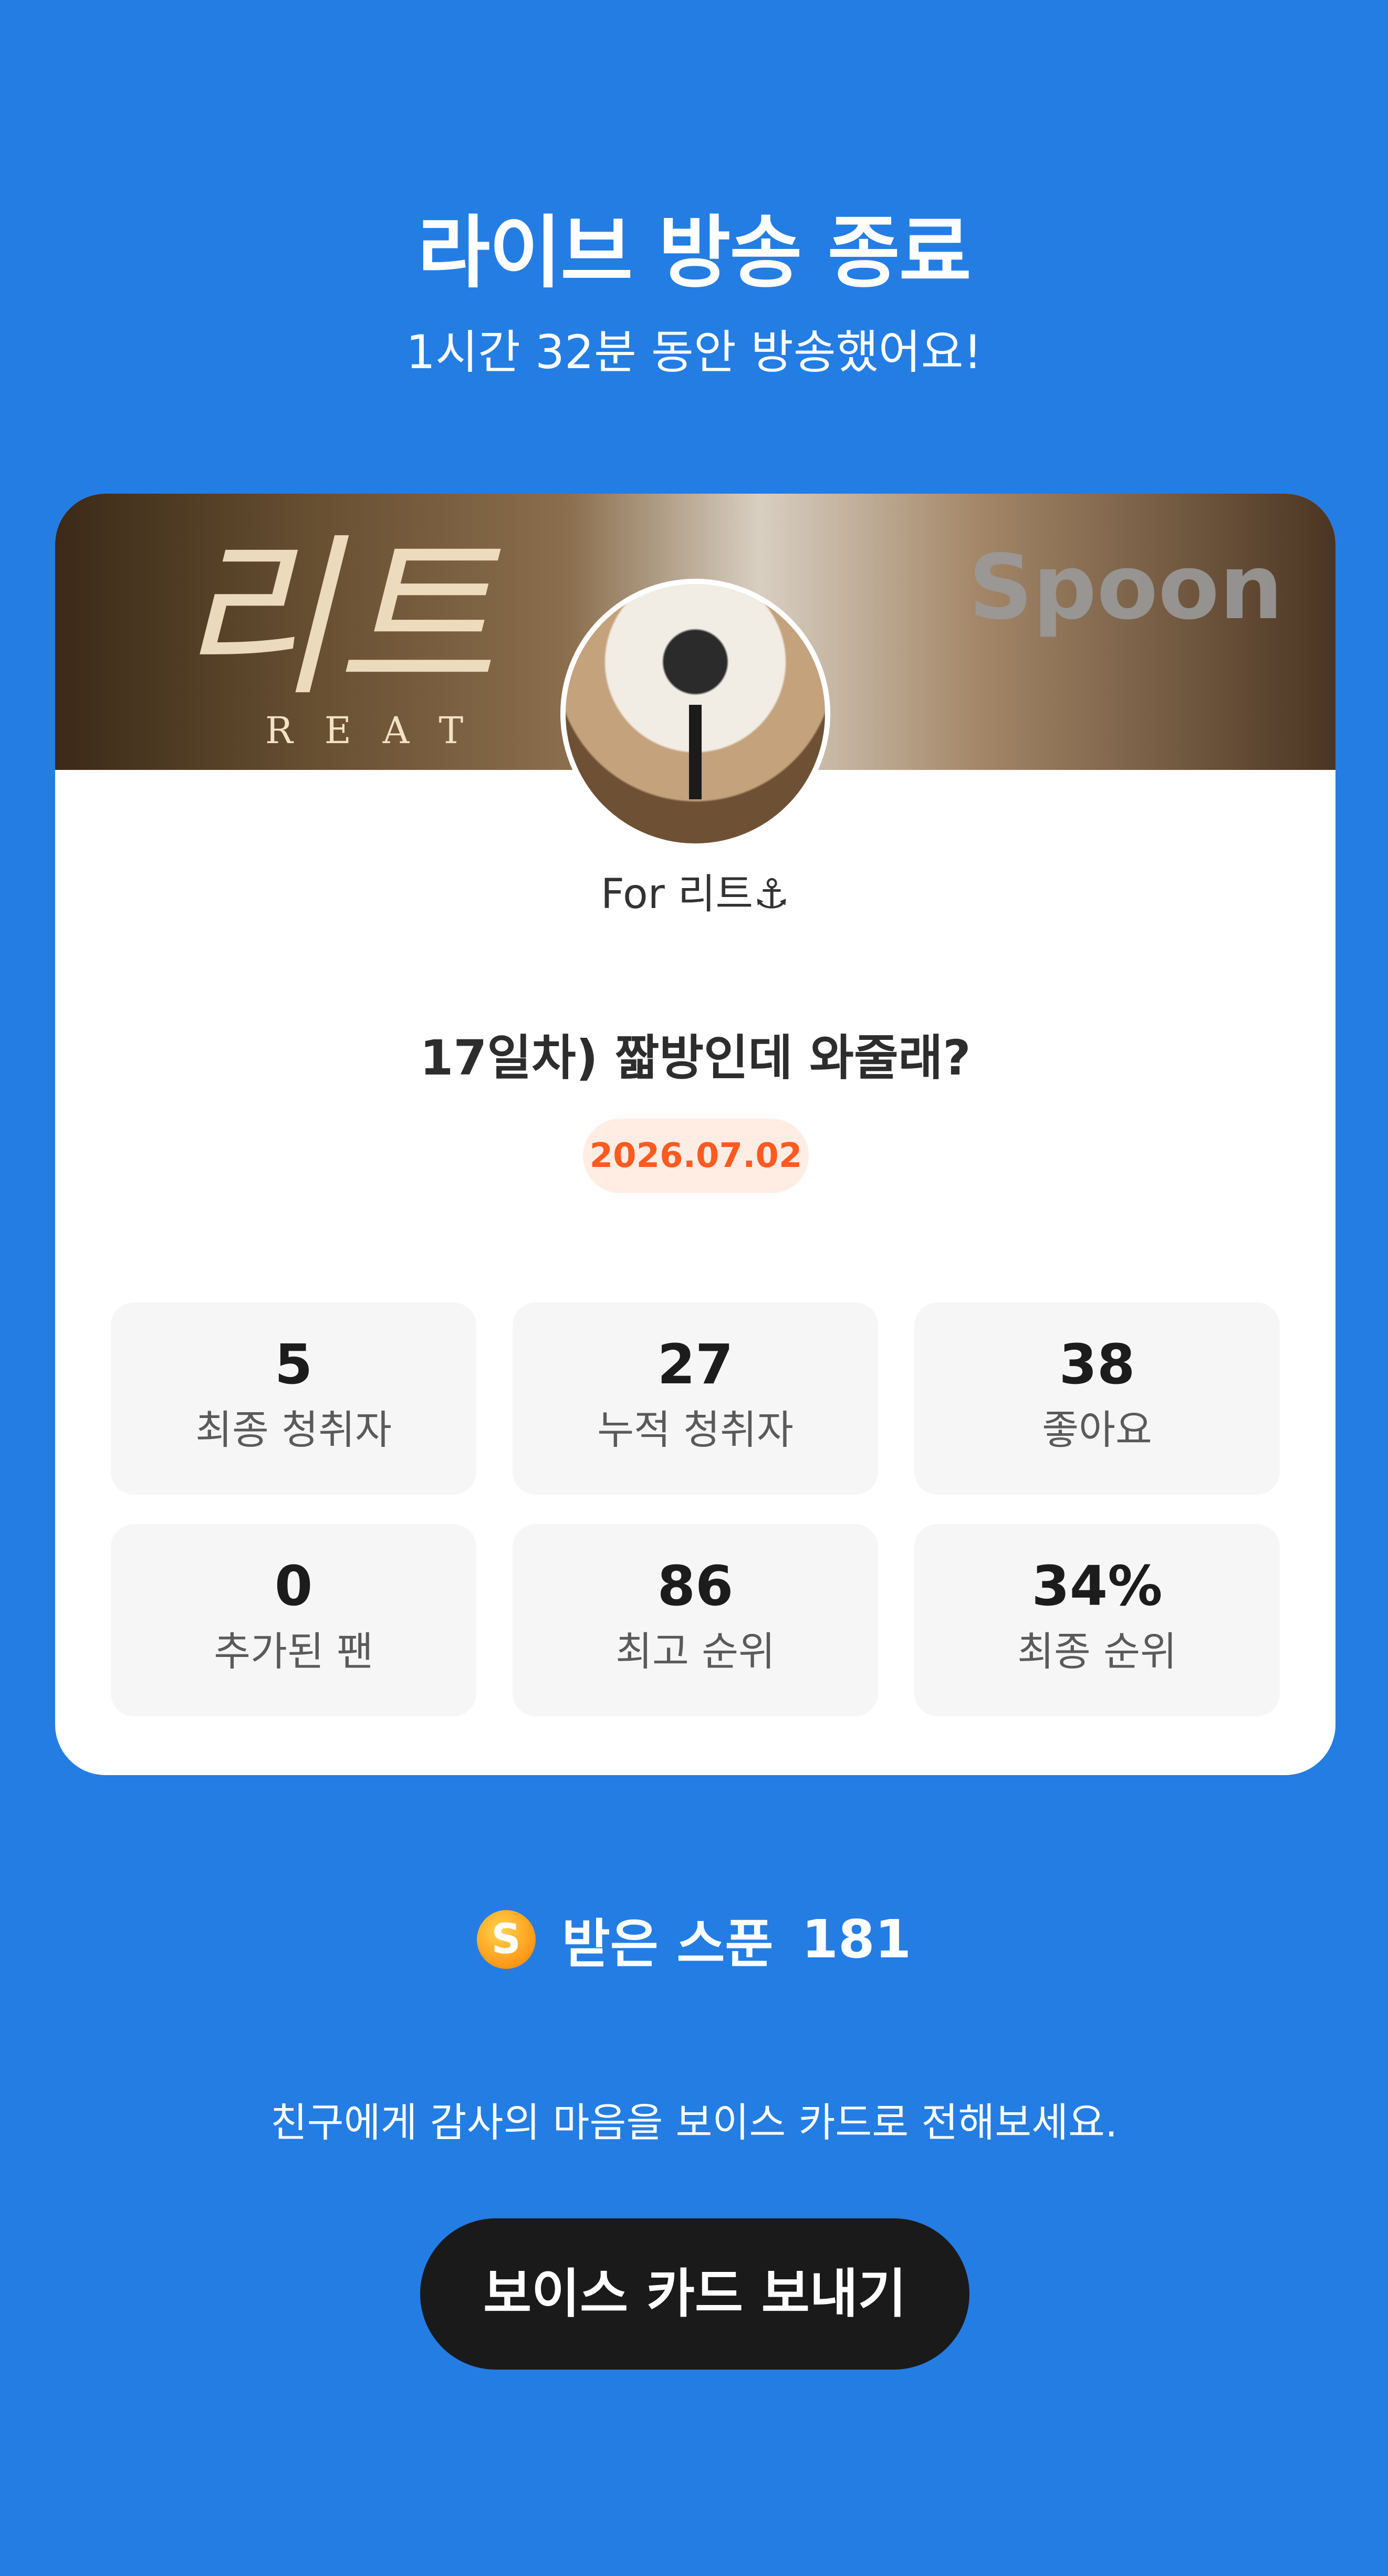 The image size is (1388, 2576). I want to click on thanks-message: 친구에게 감사의 마음을 보이스 카드로 전해보세요., so click(694, 2122).